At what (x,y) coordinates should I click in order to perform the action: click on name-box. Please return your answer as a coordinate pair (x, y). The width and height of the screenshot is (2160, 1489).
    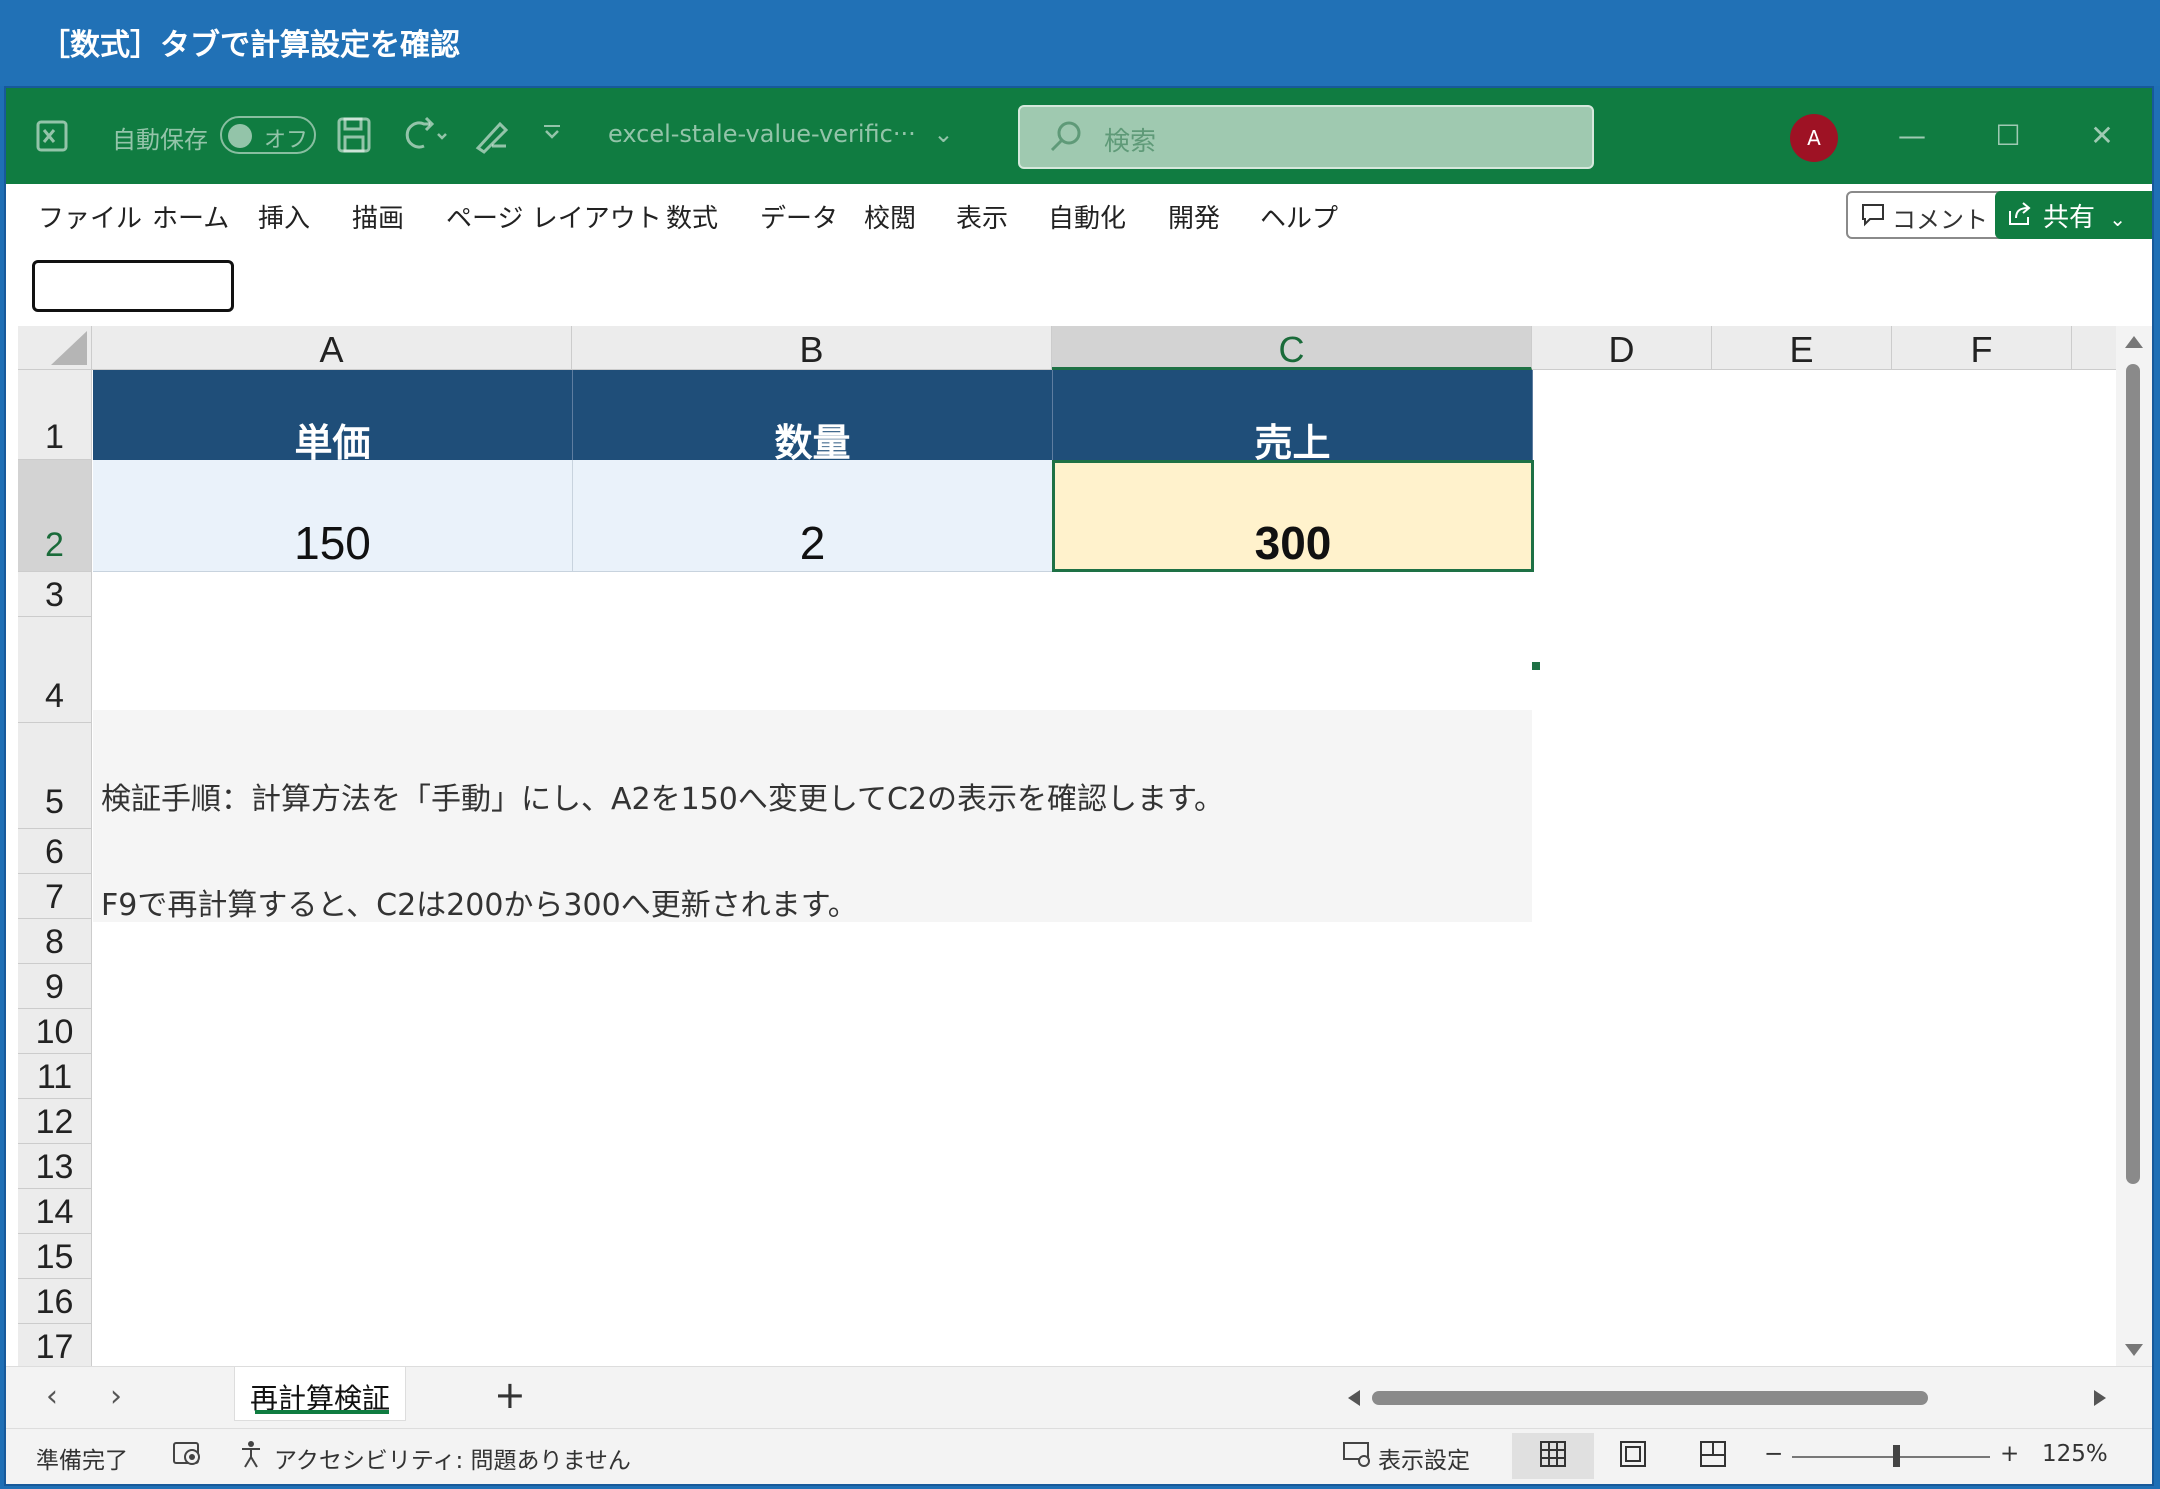
    Looking at the image, I should click on (133, 286).